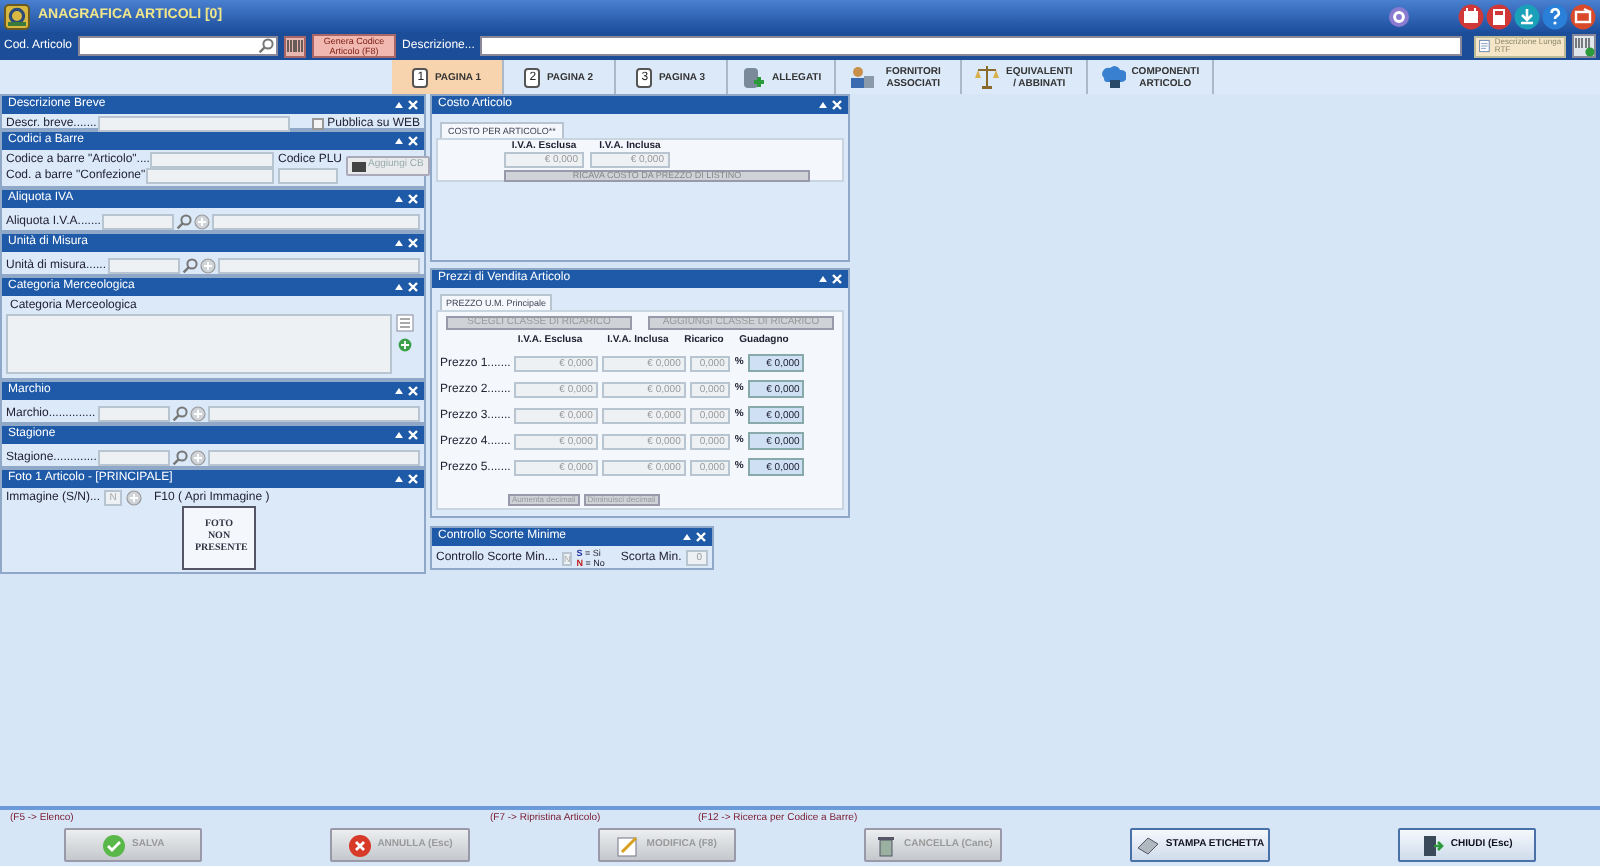  What do you see at coordinates (317, 124) in the screenshot?
I see `checkbox` at bounding box center [317, 124].